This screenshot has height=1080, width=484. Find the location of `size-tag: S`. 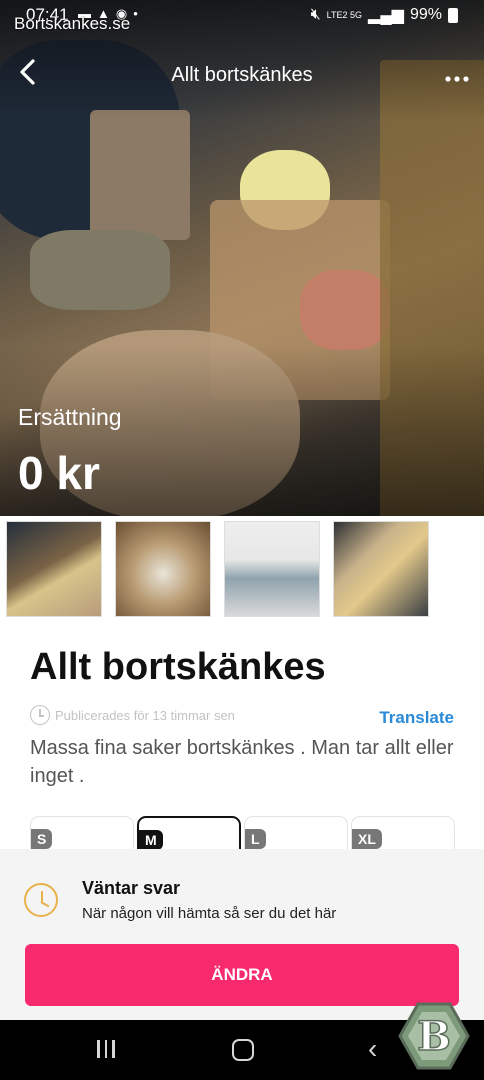

size-tag: S is located at coordinates (42, 839).